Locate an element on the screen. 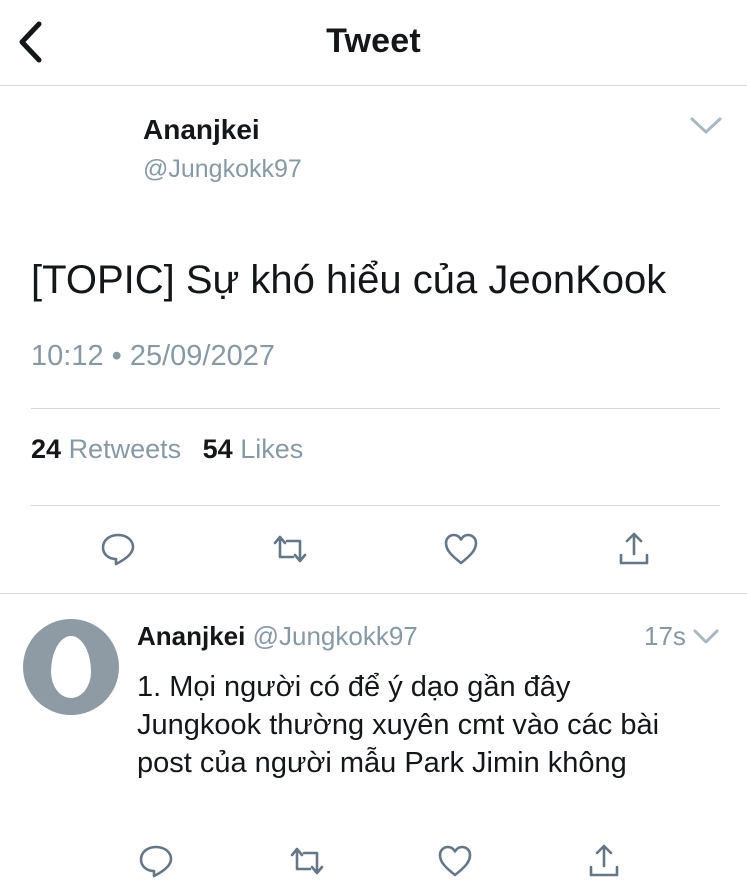 Image resolution: width=747 pixels, height=890 pixels. default-egg-avatar-icon is located at coordinates (71, 667).